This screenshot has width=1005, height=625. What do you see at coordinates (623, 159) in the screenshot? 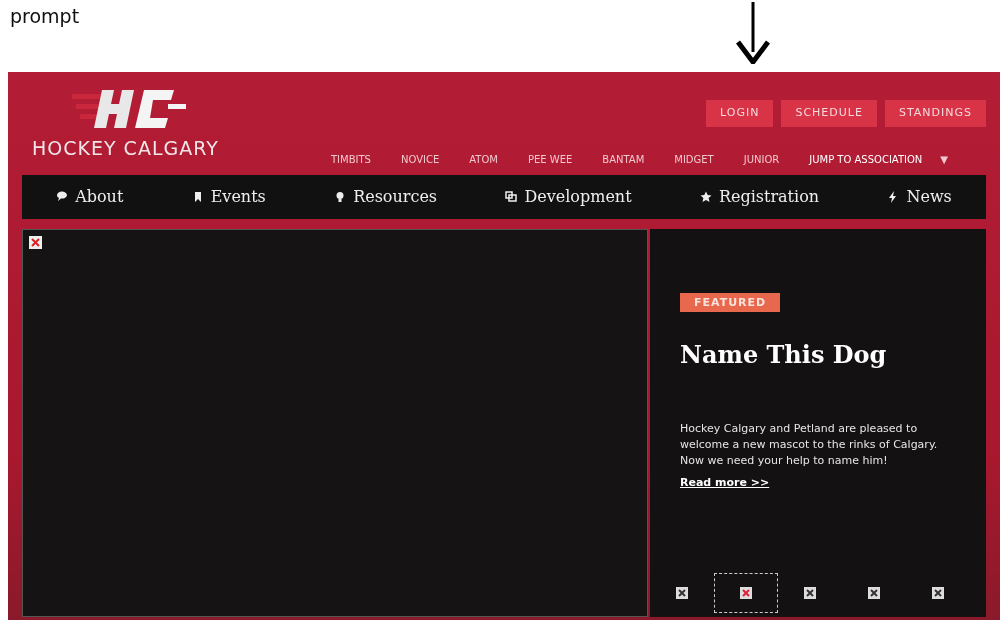
I see `division-link: BANTAM` at bounding box center [623, 159].